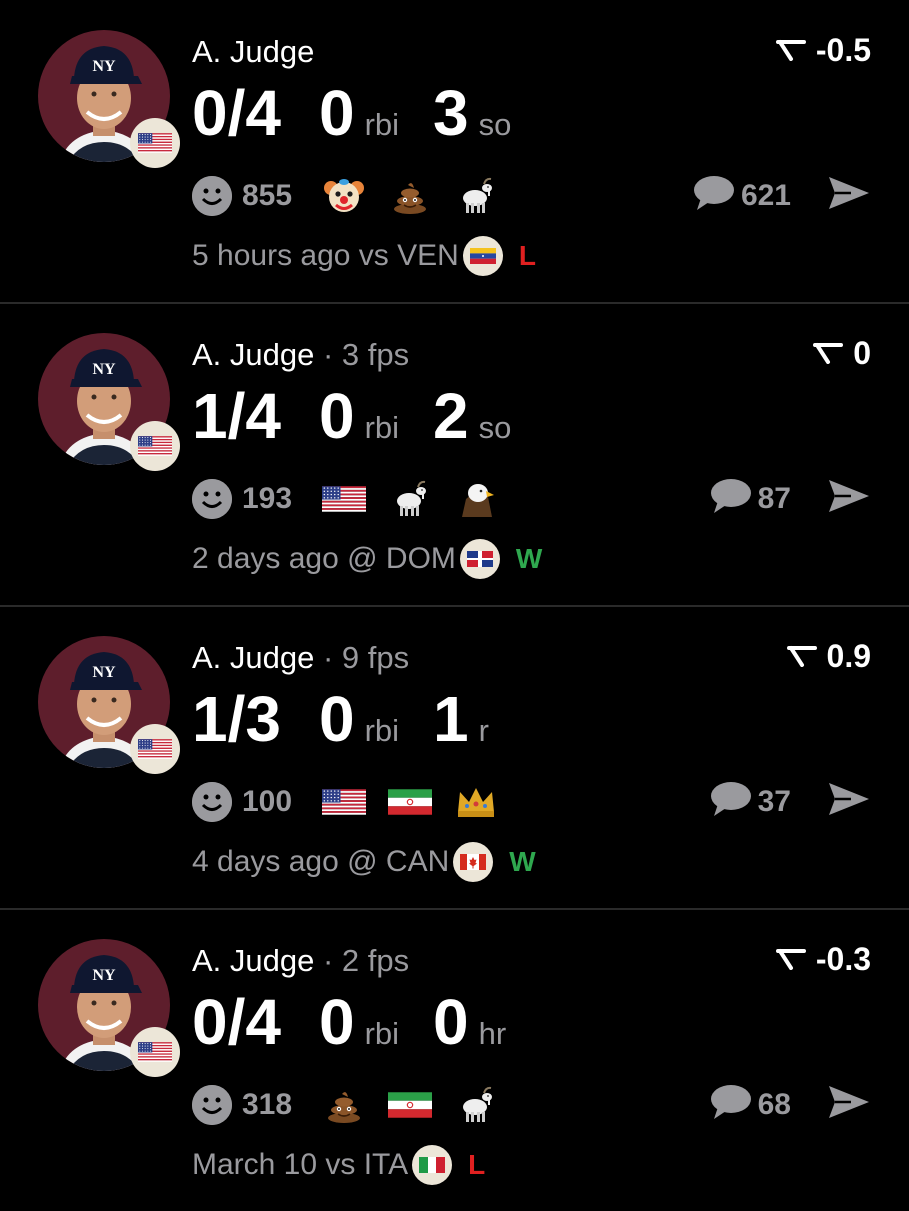 Image resolution: width=909 pixels, height=1211 pixels. Describe the element at coordinates (527, 255) in the screenshot. I see `game-result: L` at that location.